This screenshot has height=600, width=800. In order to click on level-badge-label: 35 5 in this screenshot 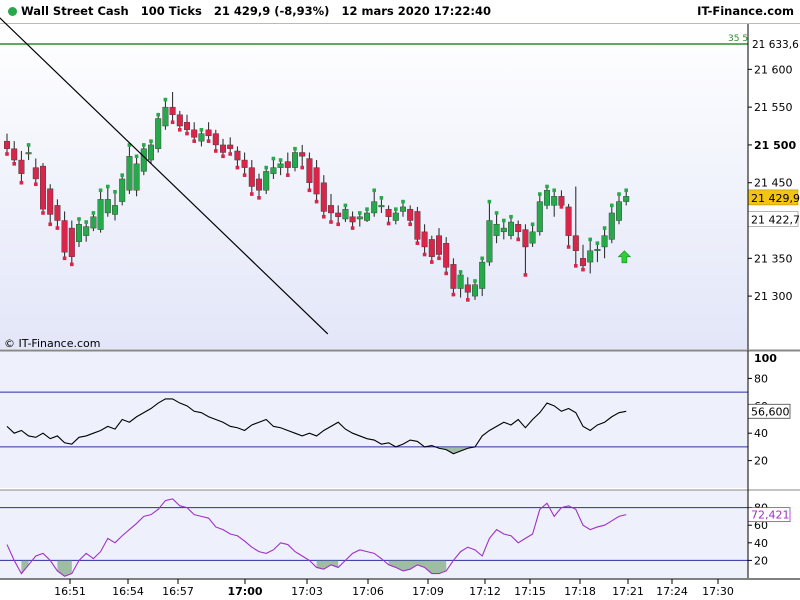, I will do `click(738, 39)`.